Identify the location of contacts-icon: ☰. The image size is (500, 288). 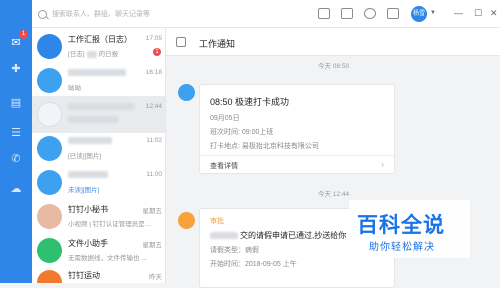
(16, 132).